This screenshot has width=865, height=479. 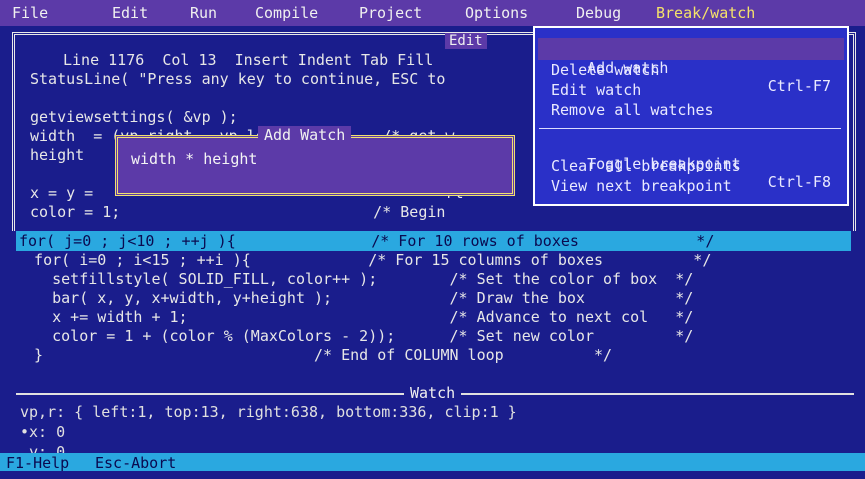 I want to click on watch-expression-value: width * height, so click(x=194, y=159).